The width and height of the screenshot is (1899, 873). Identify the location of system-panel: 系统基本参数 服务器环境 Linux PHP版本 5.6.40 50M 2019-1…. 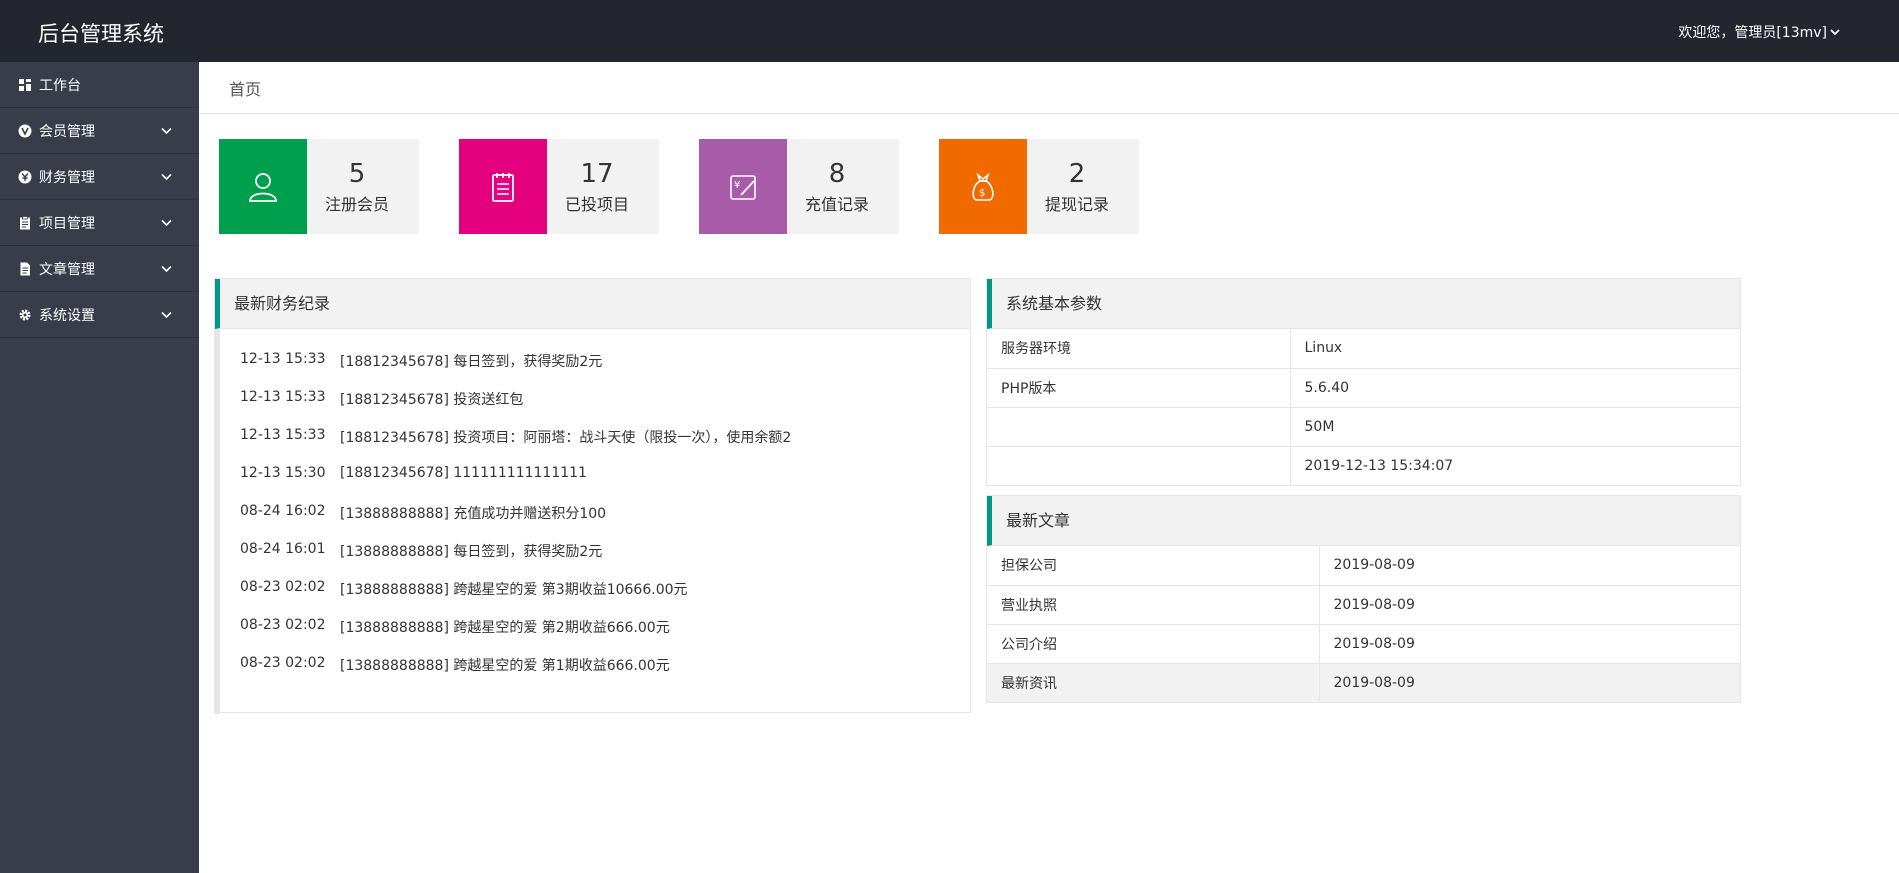
(1363, 382).